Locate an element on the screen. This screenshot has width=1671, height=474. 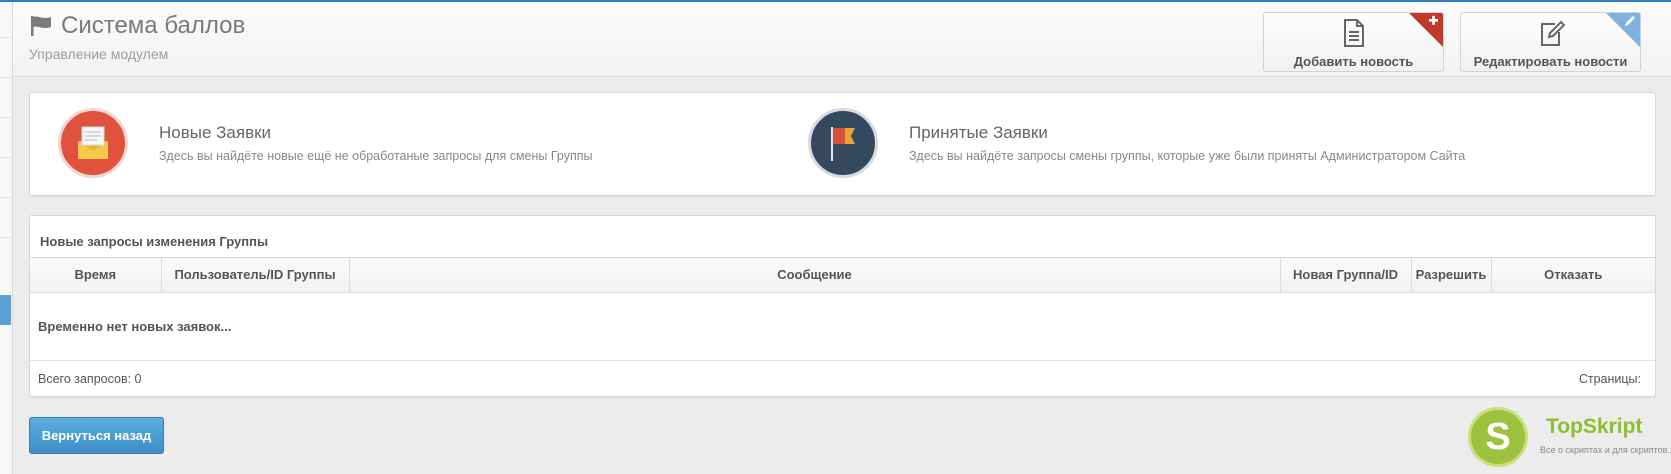
sidebar-collapsed is located at coordinates (6, 238).